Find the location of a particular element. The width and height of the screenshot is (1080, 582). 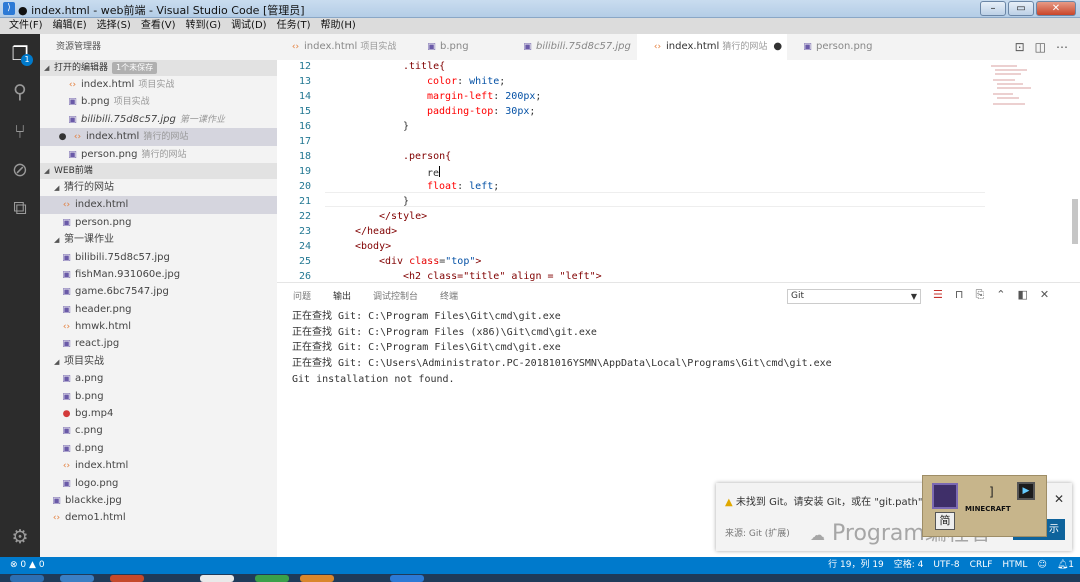

open-editors-header: ◢ 打开的编辑器 1个未保存 is located at coordinates (158, 68).